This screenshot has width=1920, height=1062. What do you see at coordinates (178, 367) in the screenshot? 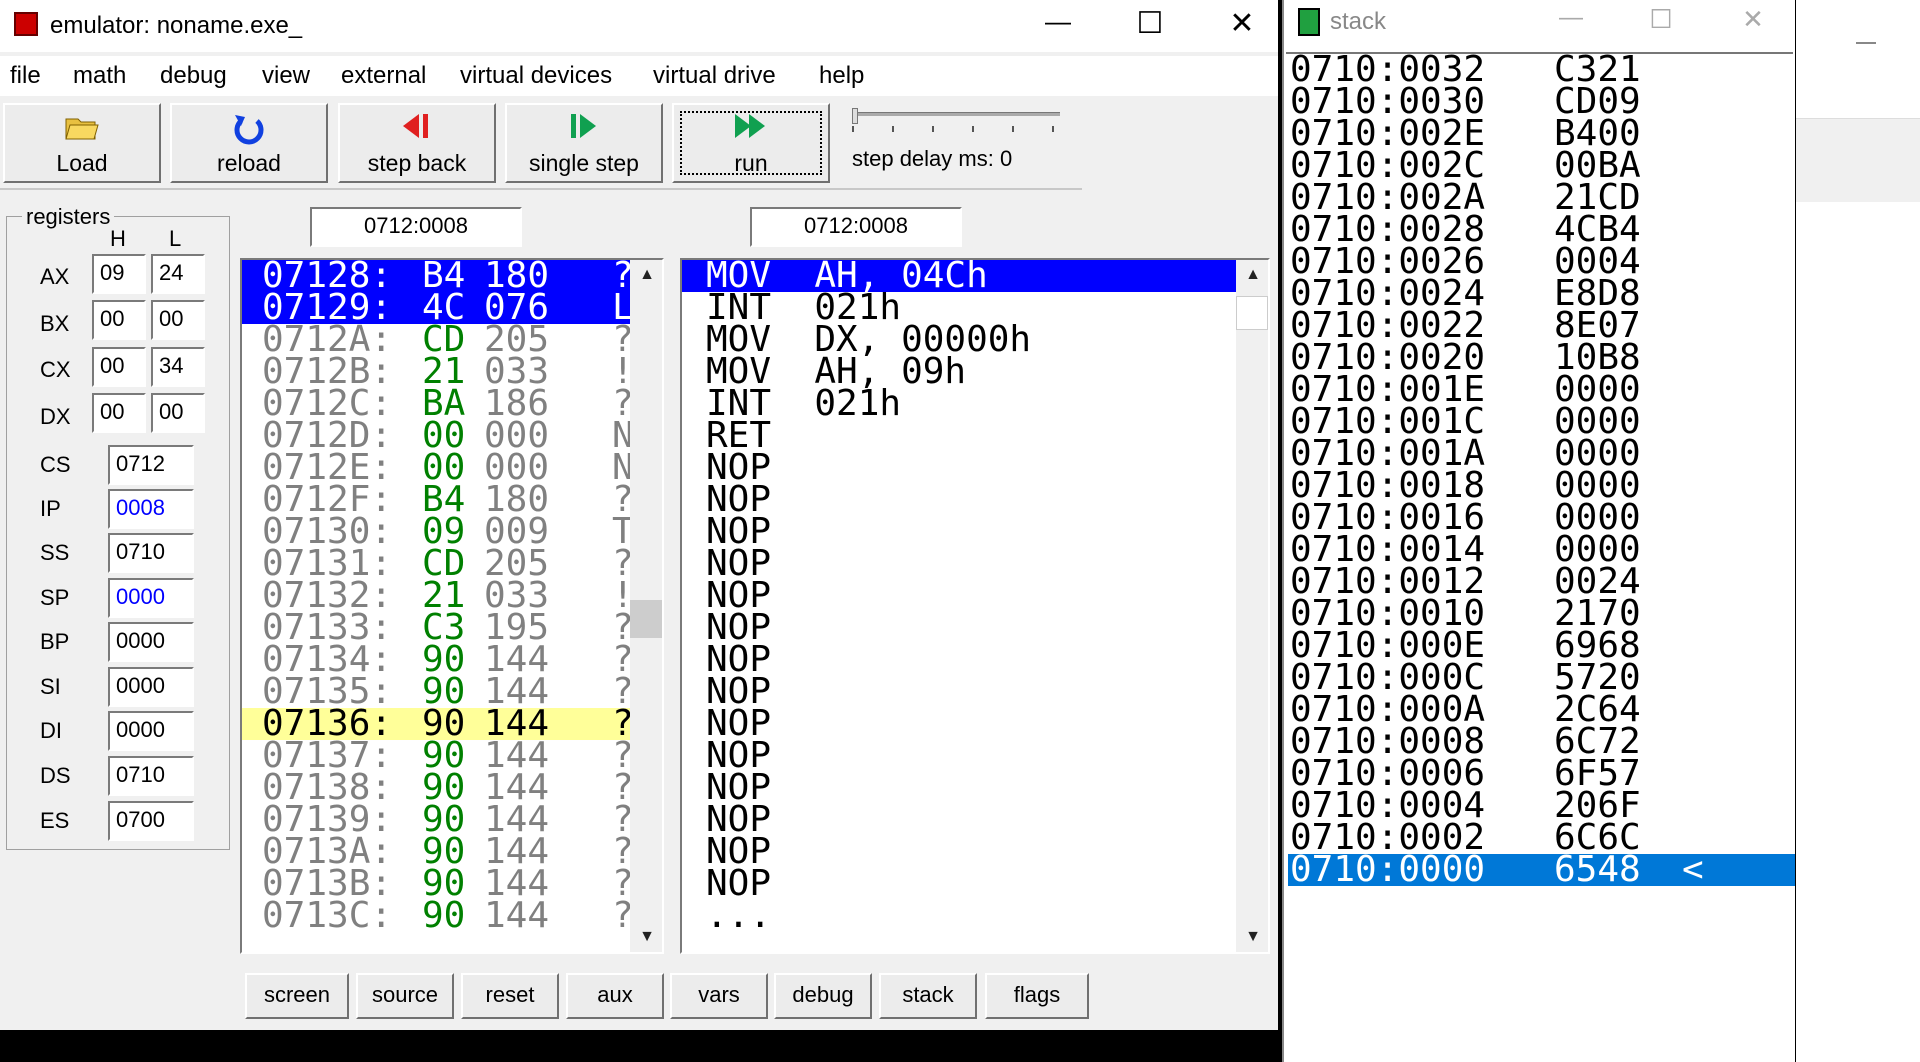
I see `reg-cx-l: 34` at bounding box center [178, 367].